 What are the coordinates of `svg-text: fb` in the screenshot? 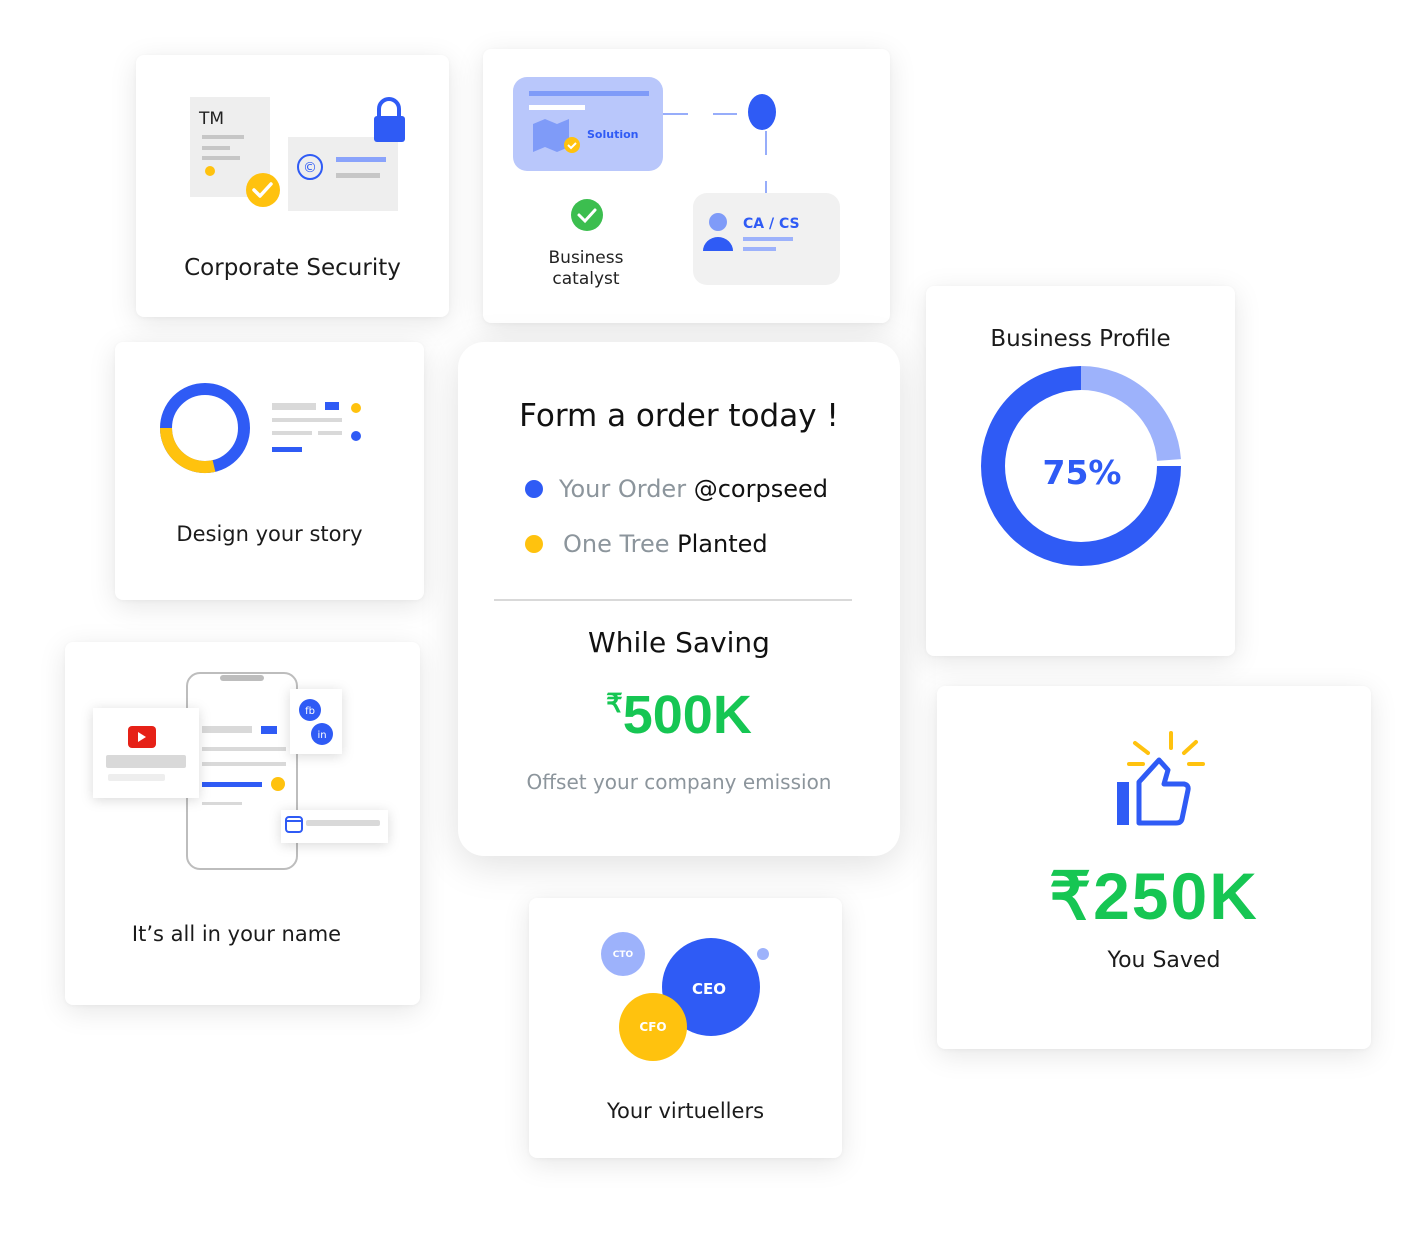 It's located at (310, 711).